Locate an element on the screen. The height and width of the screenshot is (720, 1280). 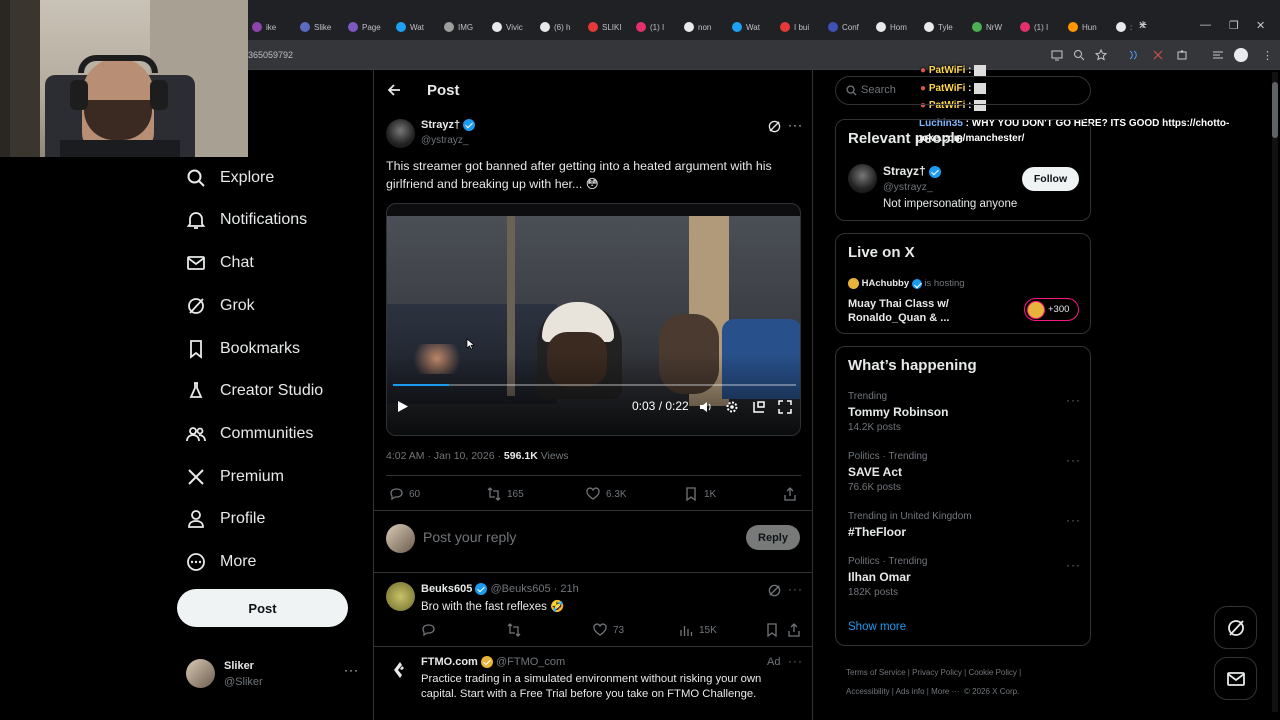
footer-link: Cookie Policy is located at coordinates (992, 672).